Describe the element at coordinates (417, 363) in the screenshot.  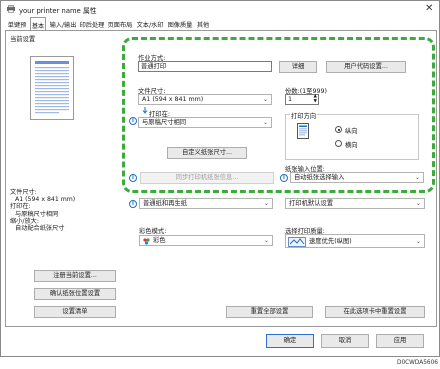
I see `figure-id: D0CWDA5606` at that location.